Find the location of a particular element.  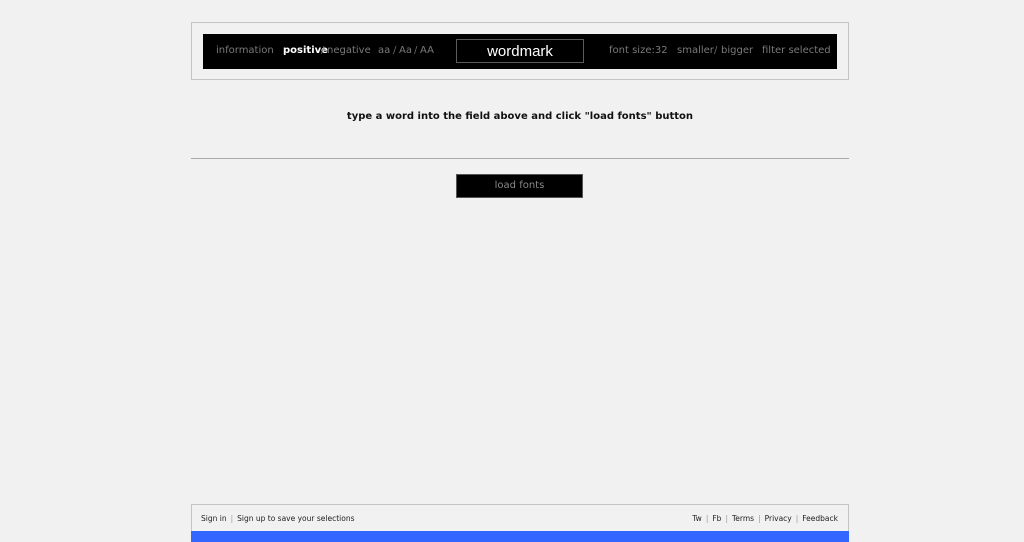

footer-right: Tw | Fb | Terms | Privacy | Feedback is located at coordinates (765, 518).